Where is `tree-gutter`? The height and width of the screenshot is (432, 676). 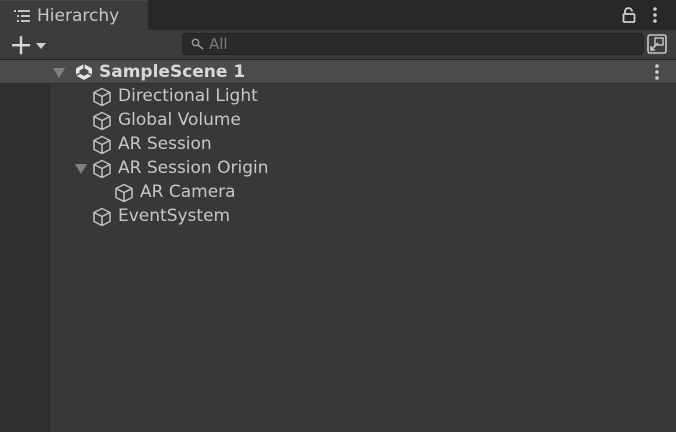
tree-gutter is located at coordinates (25, 246).